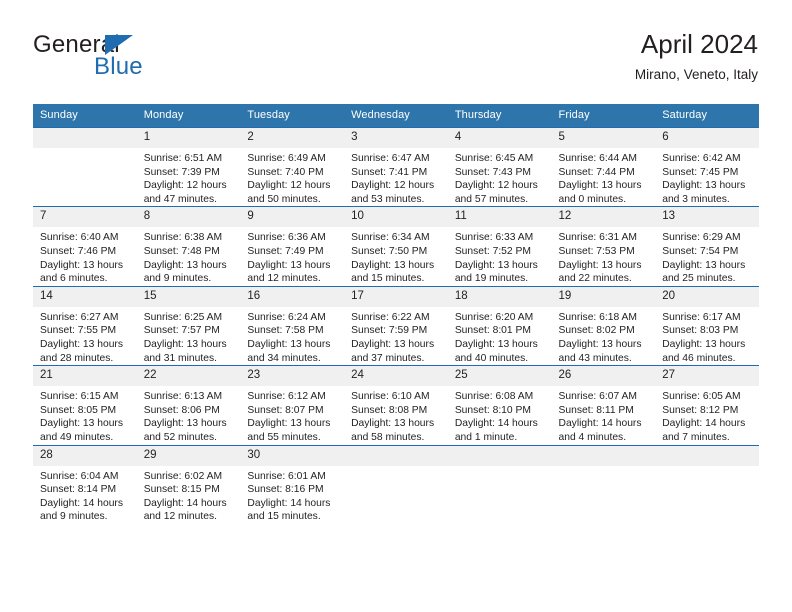  What do you see at coordinates (499, 217) in the screenshot?
I see `day-number: 11` at bounding box center [499, 217].